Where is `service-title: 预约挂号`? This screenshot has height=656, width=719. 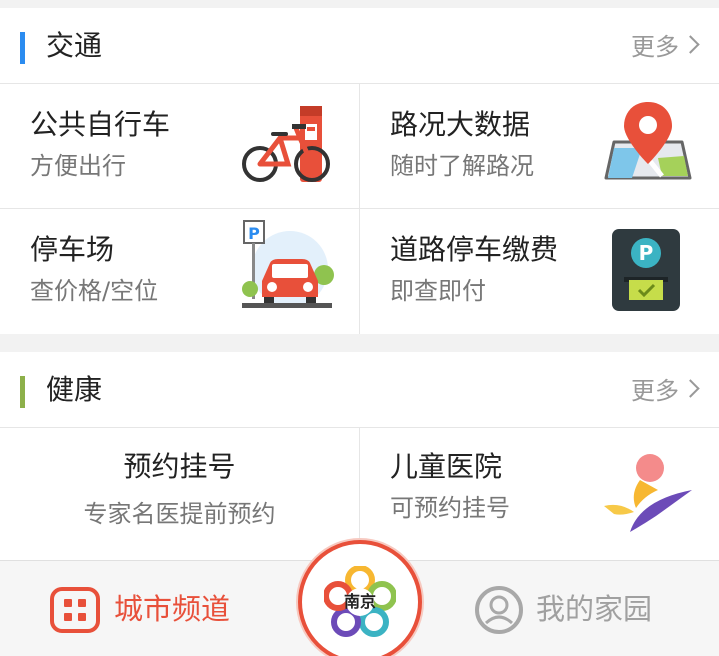
service-title: 预约挂号 is located at coordinates (179, 466).